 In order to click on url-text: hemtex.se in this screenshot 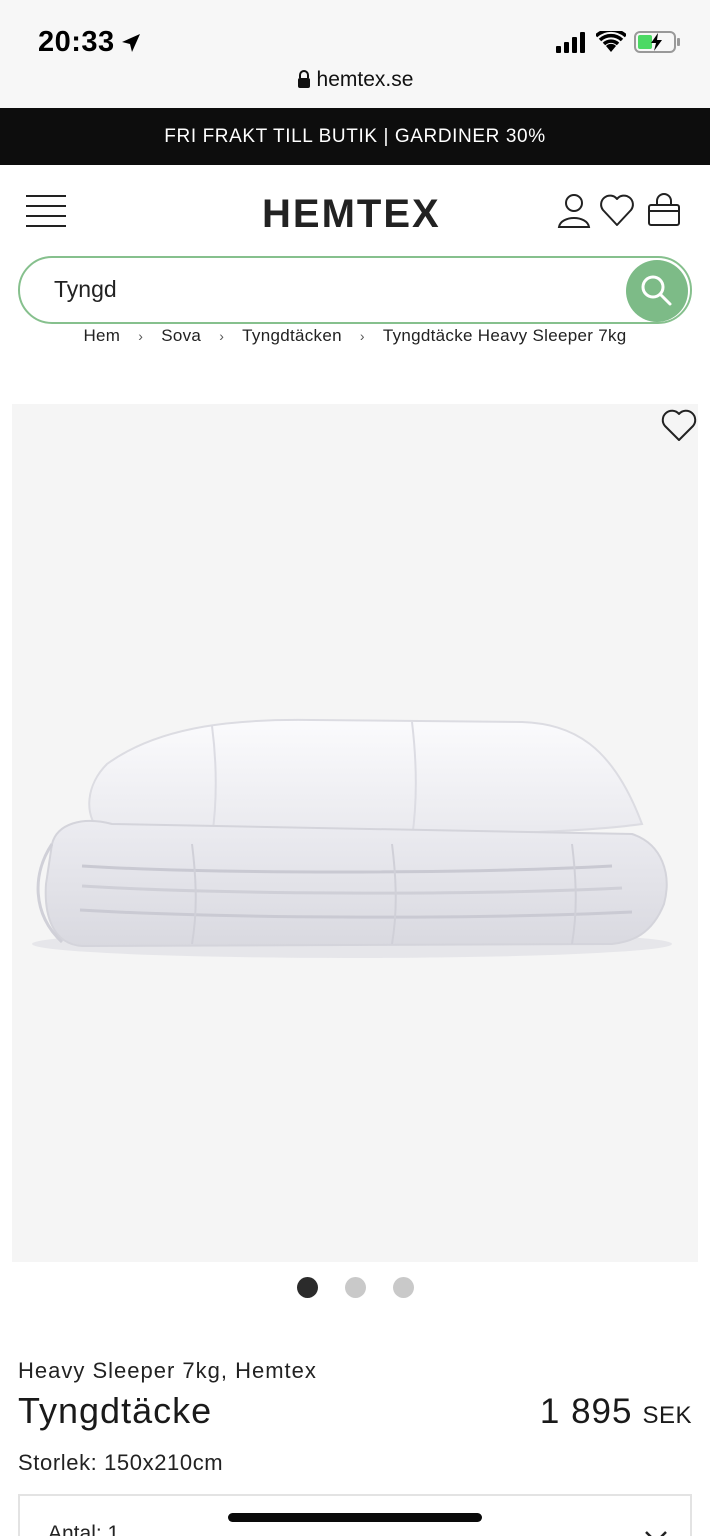, I will do `click(365, 79)`.